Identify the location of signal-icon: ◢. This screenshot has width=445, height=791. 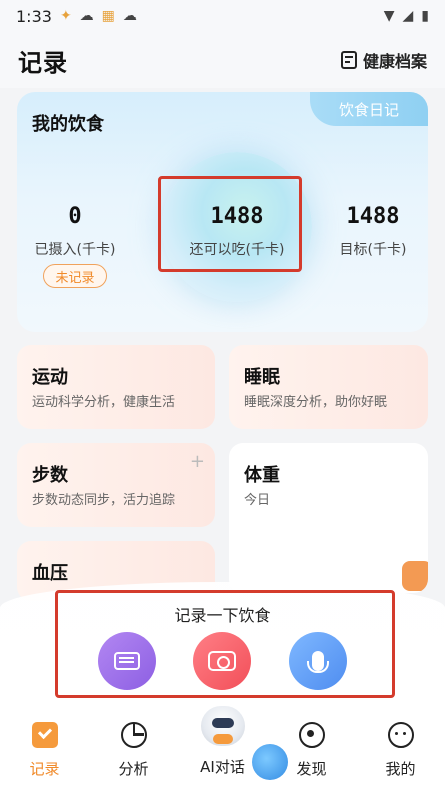
(408, 16).